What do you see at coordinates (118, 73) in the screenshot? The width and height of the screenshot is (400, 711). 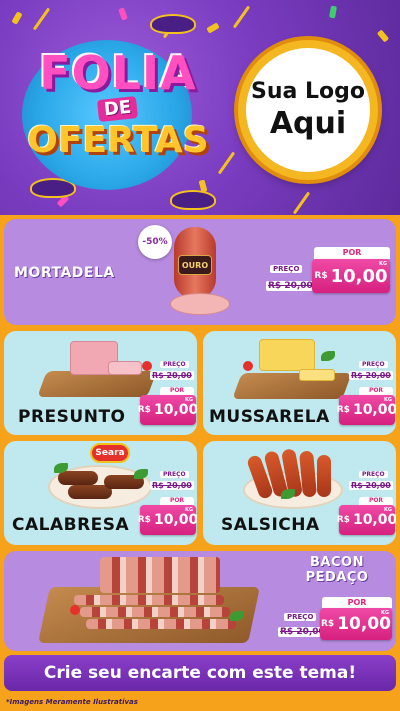 I see `title-word-folia: FOLIA` at bounding box center [118, 73].